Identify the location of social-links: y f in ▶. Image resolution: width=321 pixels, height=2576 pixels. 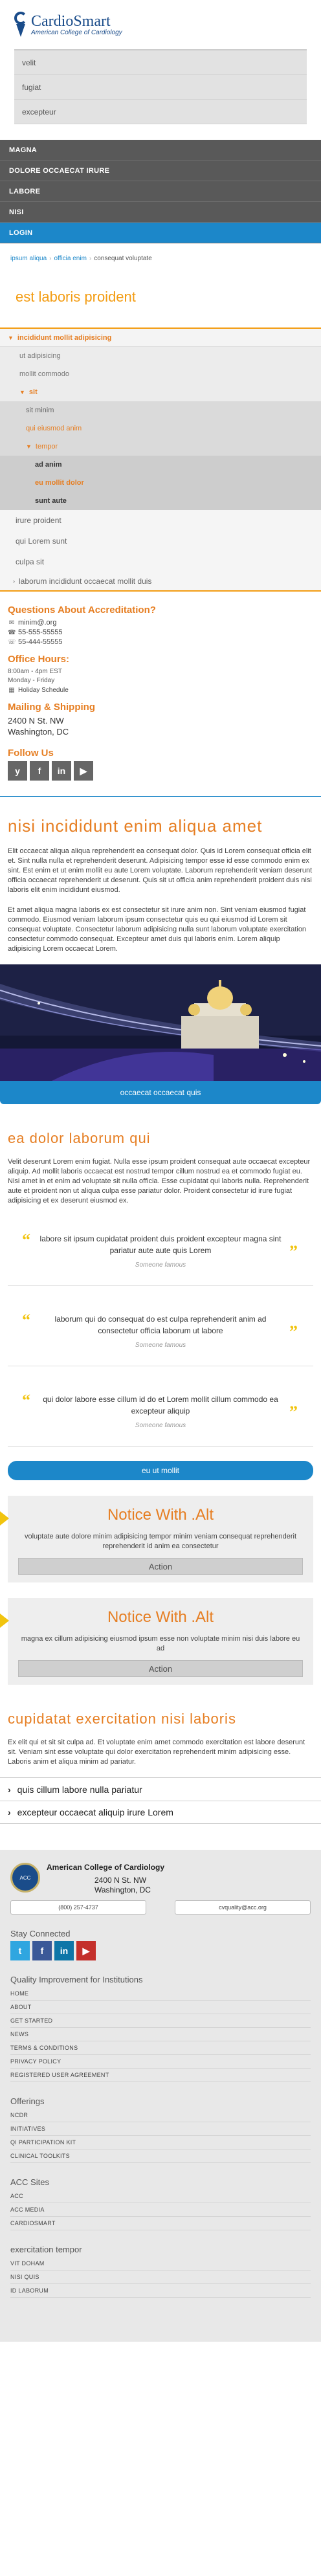
(160, 771).